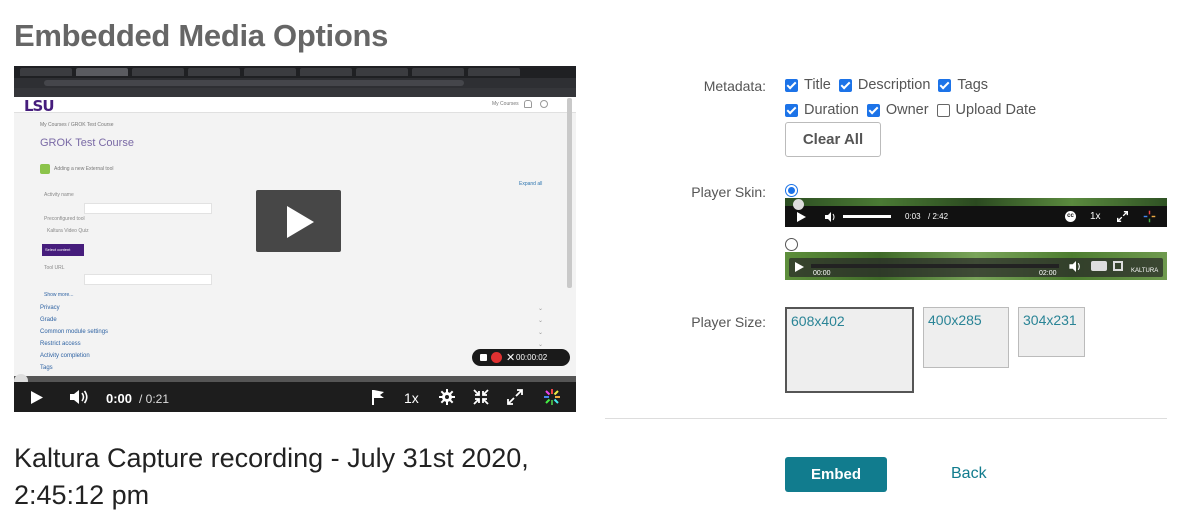  I want to click on adding-tool-heading: Adding a new External tool, so click(84, 169).